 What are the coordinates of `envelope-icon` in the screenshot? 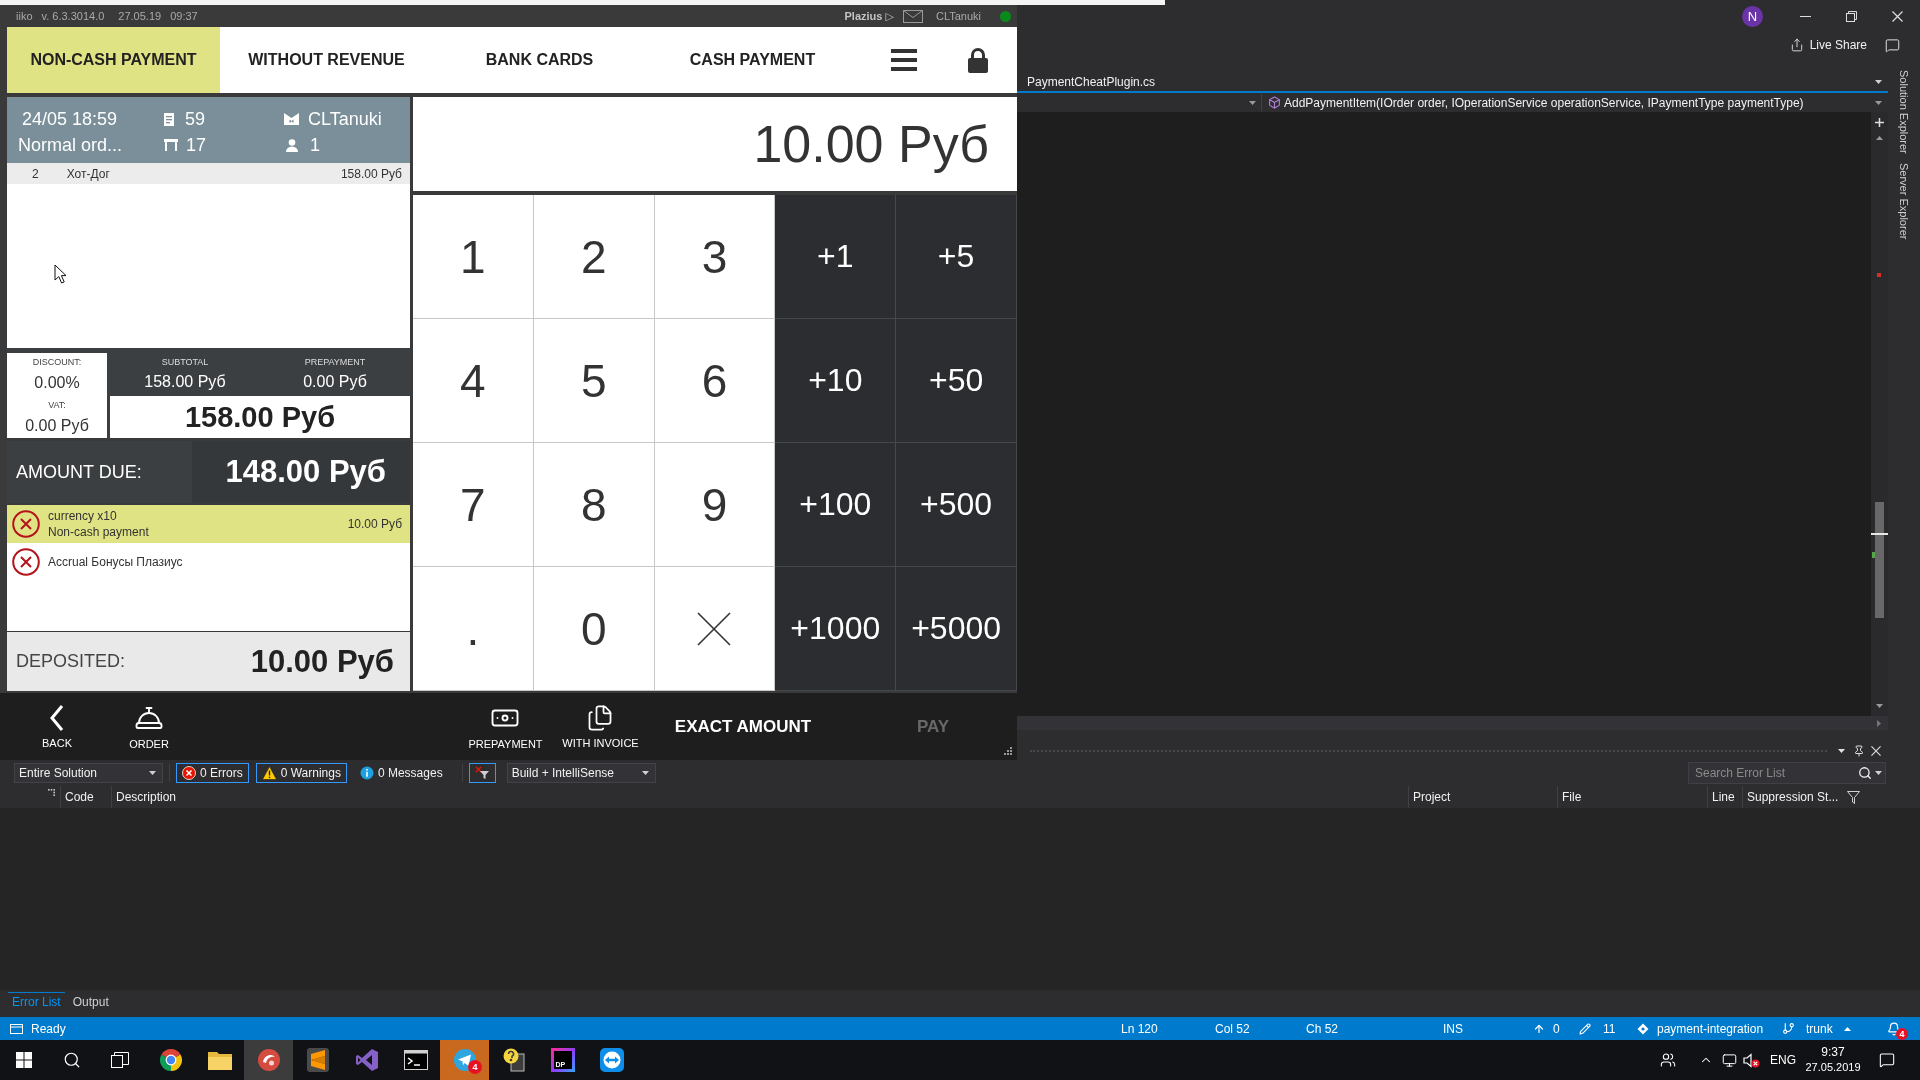 It's located at (912, 16).